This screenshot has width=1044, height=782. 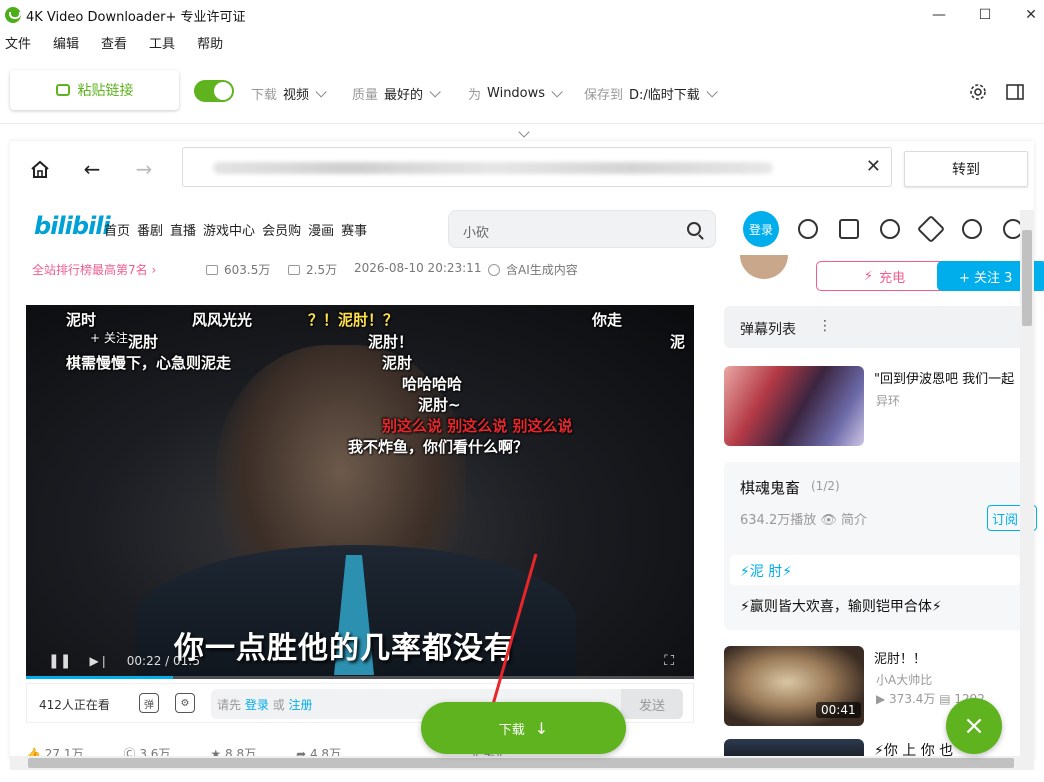 What do you see at coordinates (67, 45) in the screenshot?
I see `menu-edit: 编辑` at bounding box center [67, 45].